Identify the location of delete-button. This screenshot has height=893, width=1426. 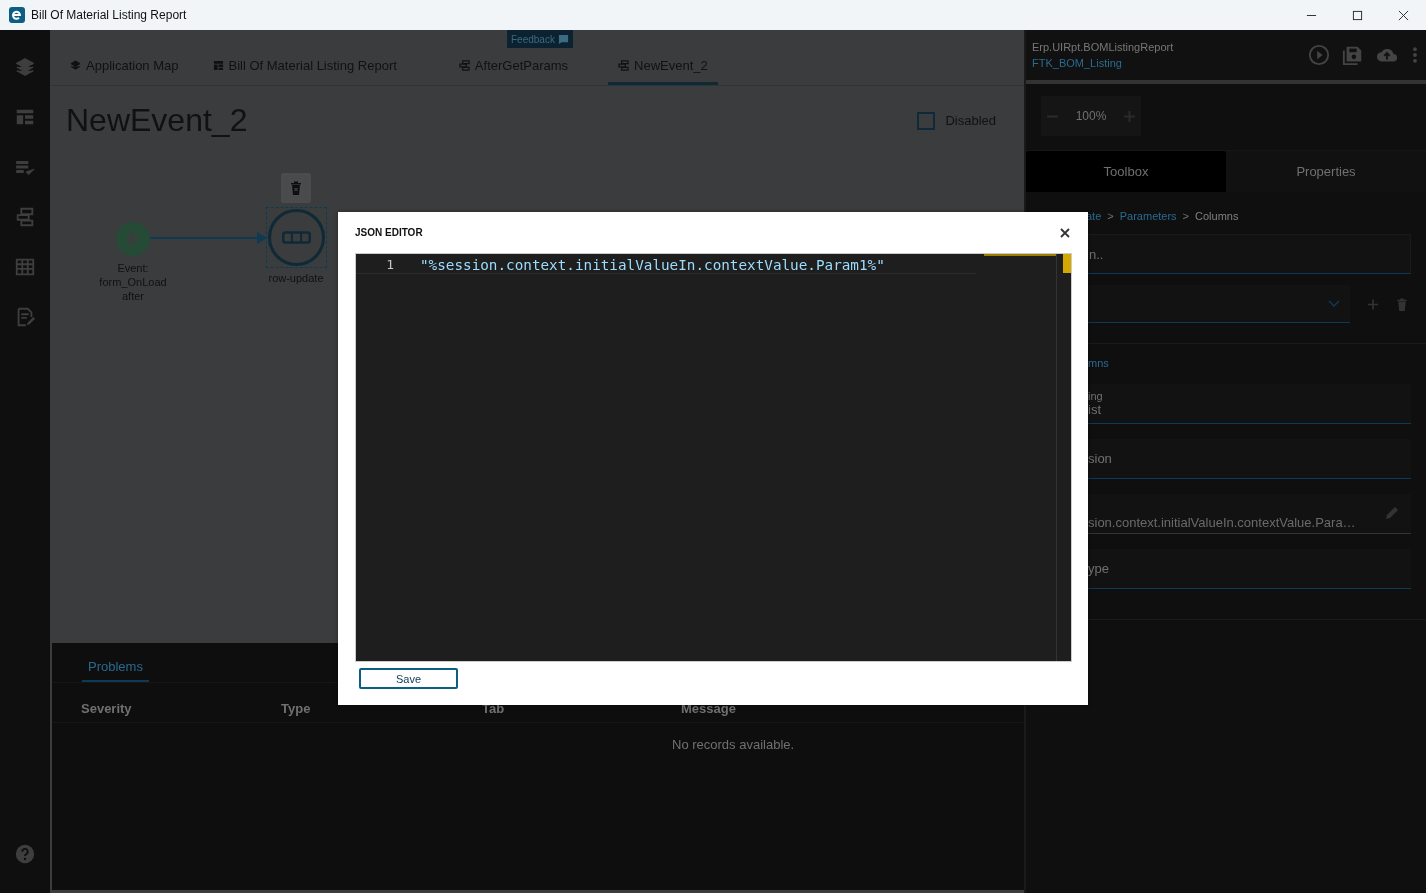
(296, 188).